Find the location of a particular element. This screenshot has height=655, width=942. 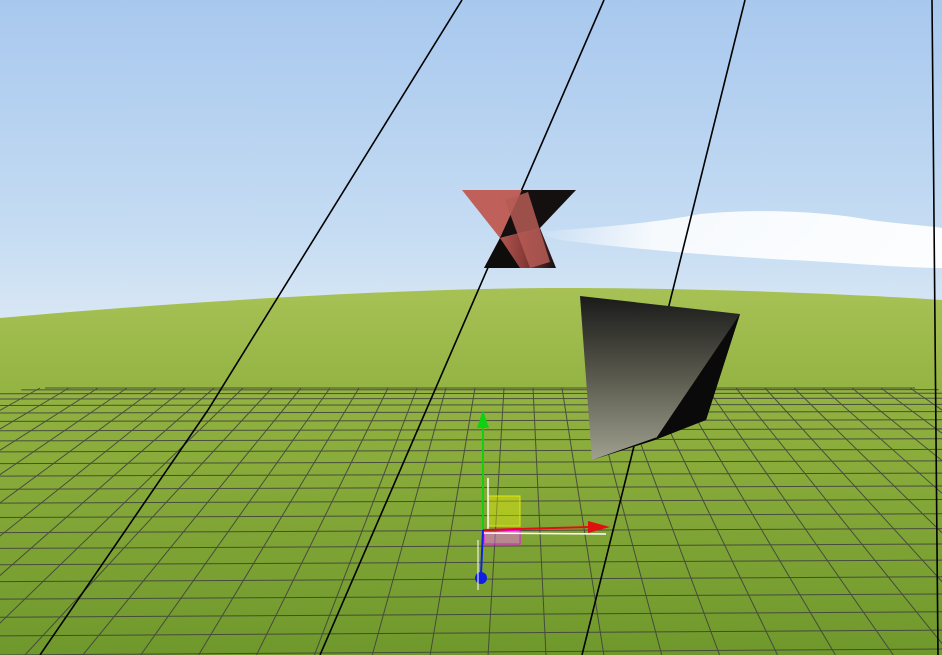

gizmo-z-arrow is located at coordinates (481, 578).